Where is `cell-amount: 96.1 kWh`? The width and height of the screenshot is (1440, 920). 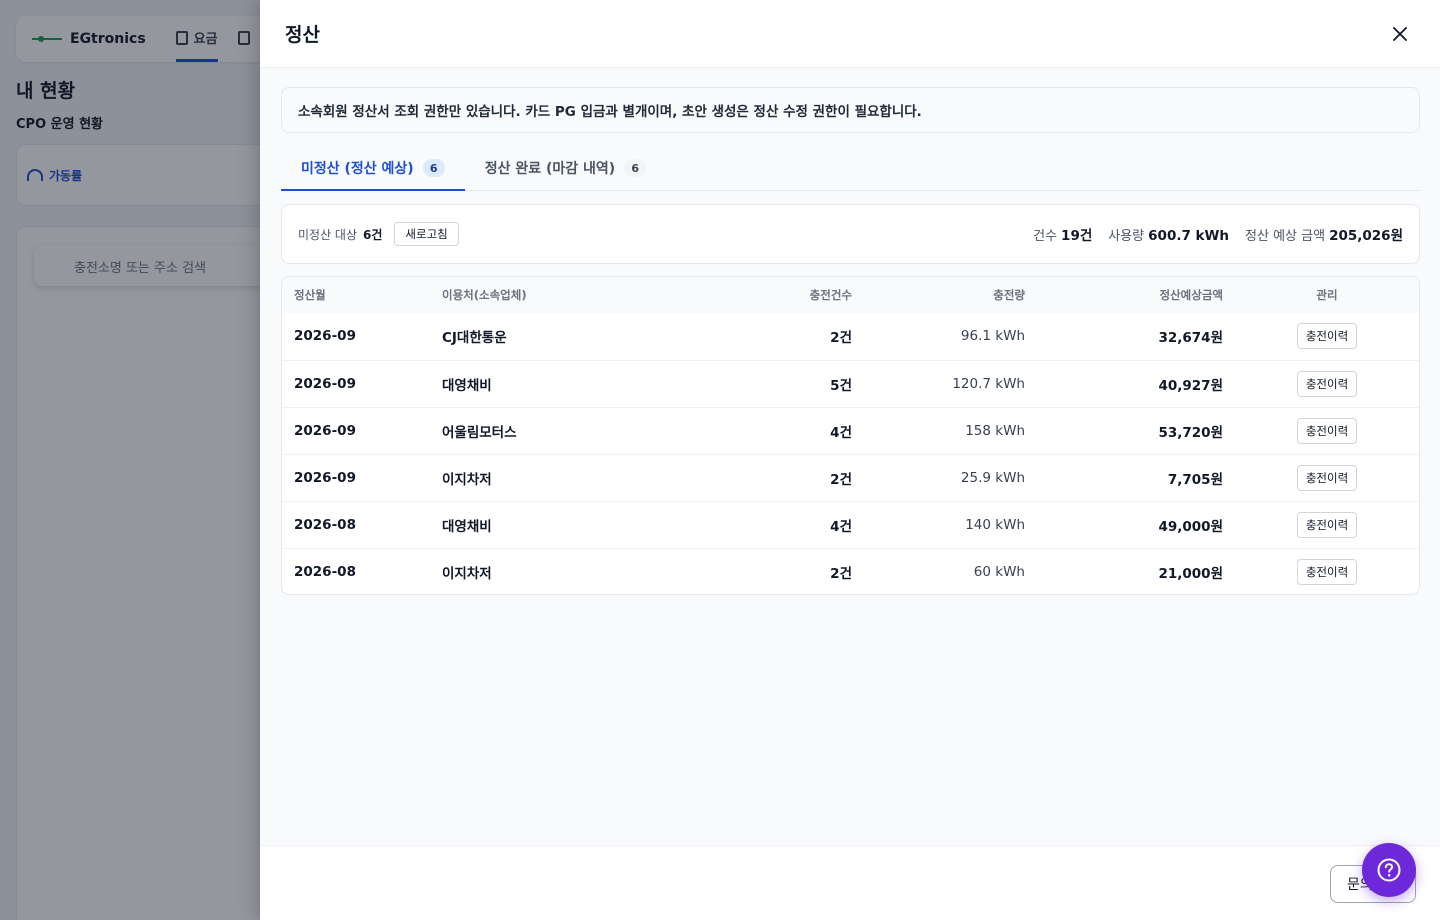 cell-amount: 96.1 kWh is located at coordinates (992, 336).